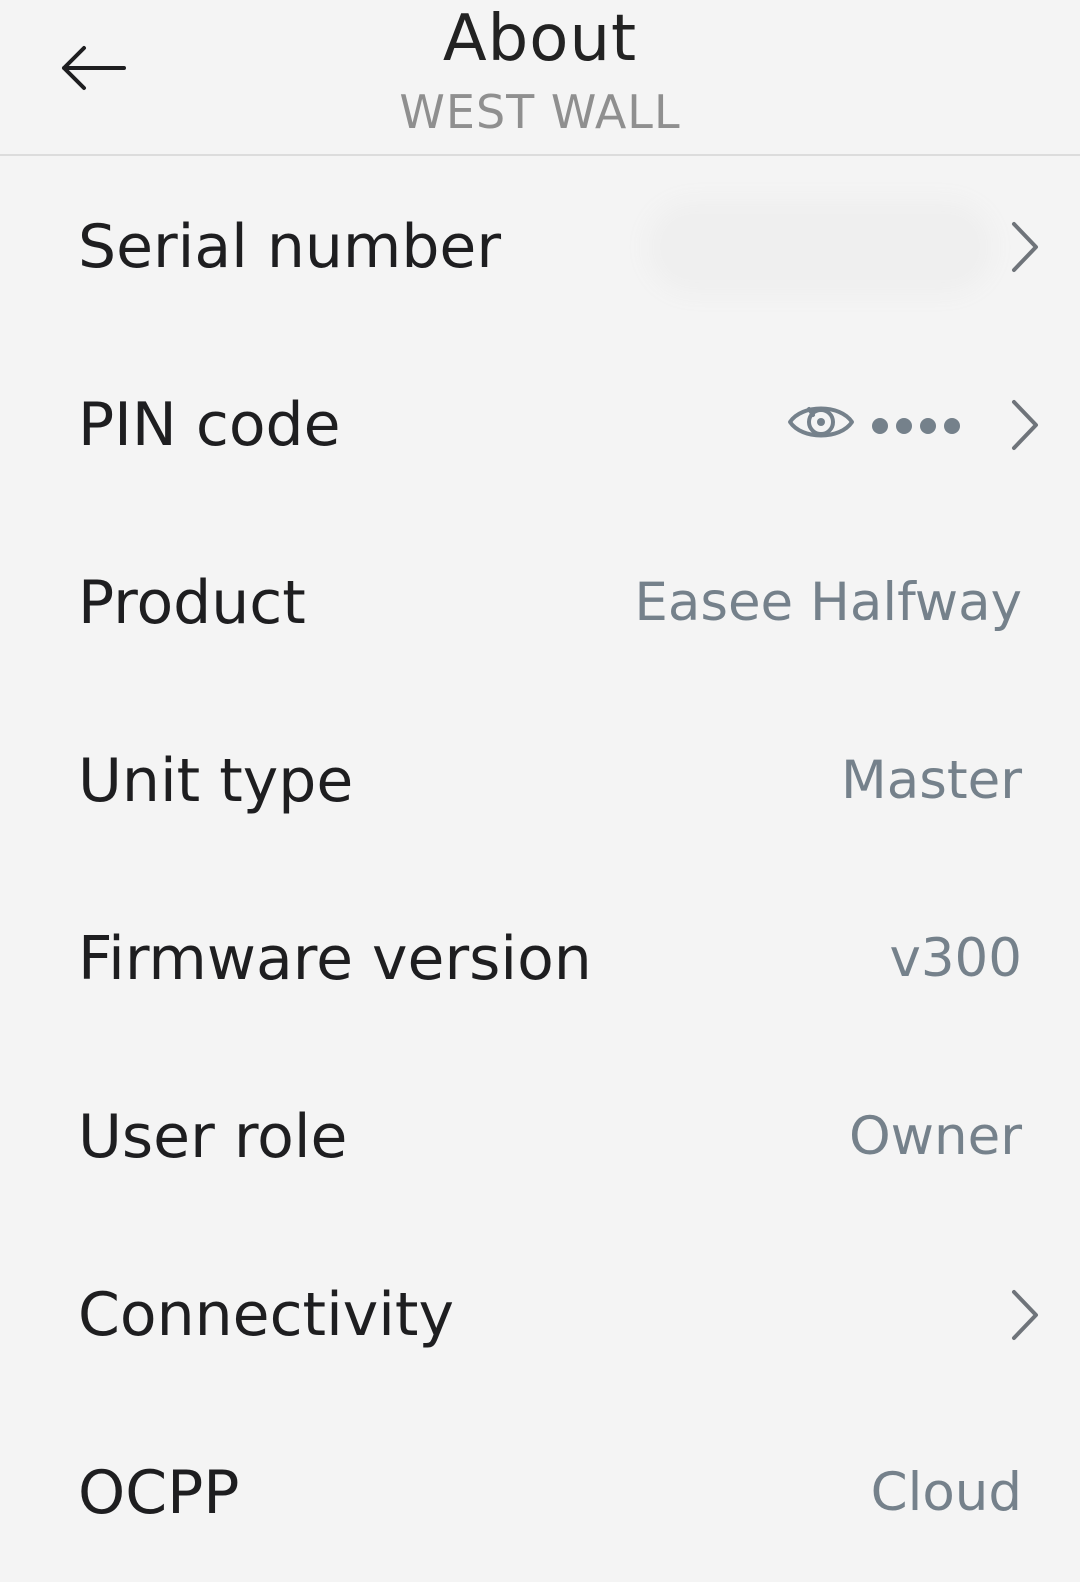  Describe the element at coordinates (828, 602) in the screenshot. I see `row-value: Easee Halfway` at that location.